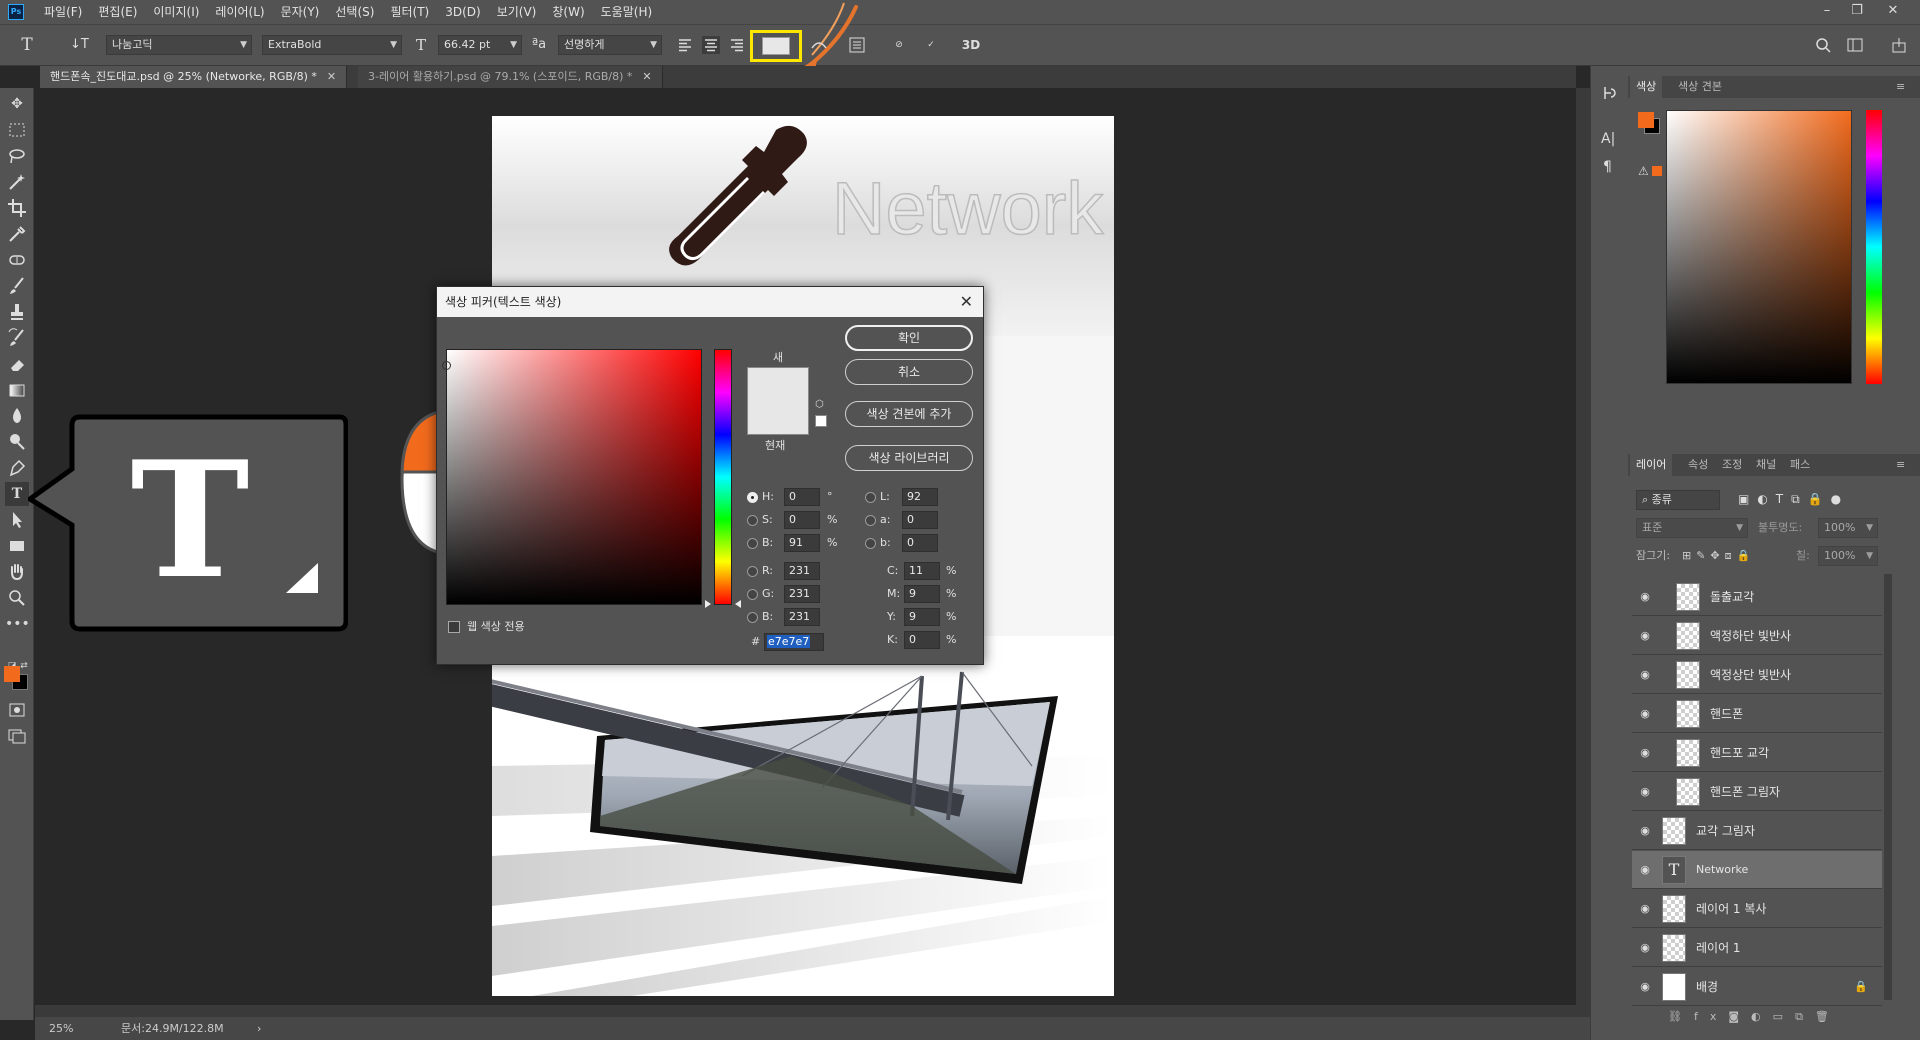 This screenshot has height=1040, width=1920. Describe the element at coordinates (17, 156) in the screenshot. I see `lasso-tool-icon` at that location.